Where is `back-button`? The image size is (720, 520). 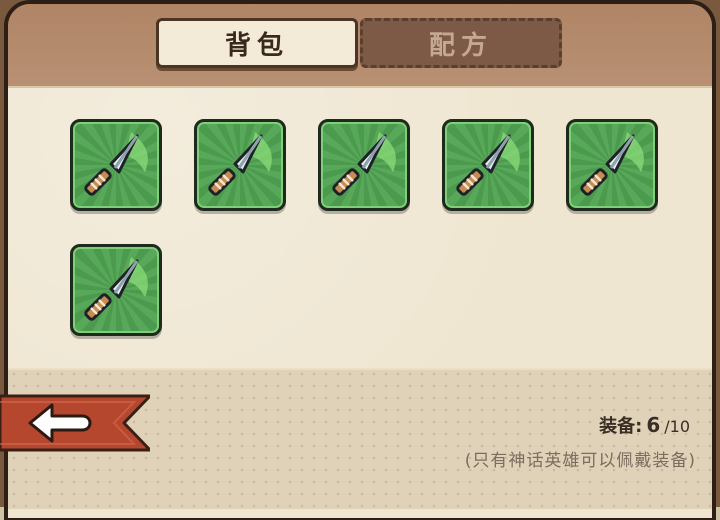
back-button is located at coordinates (76, 423).